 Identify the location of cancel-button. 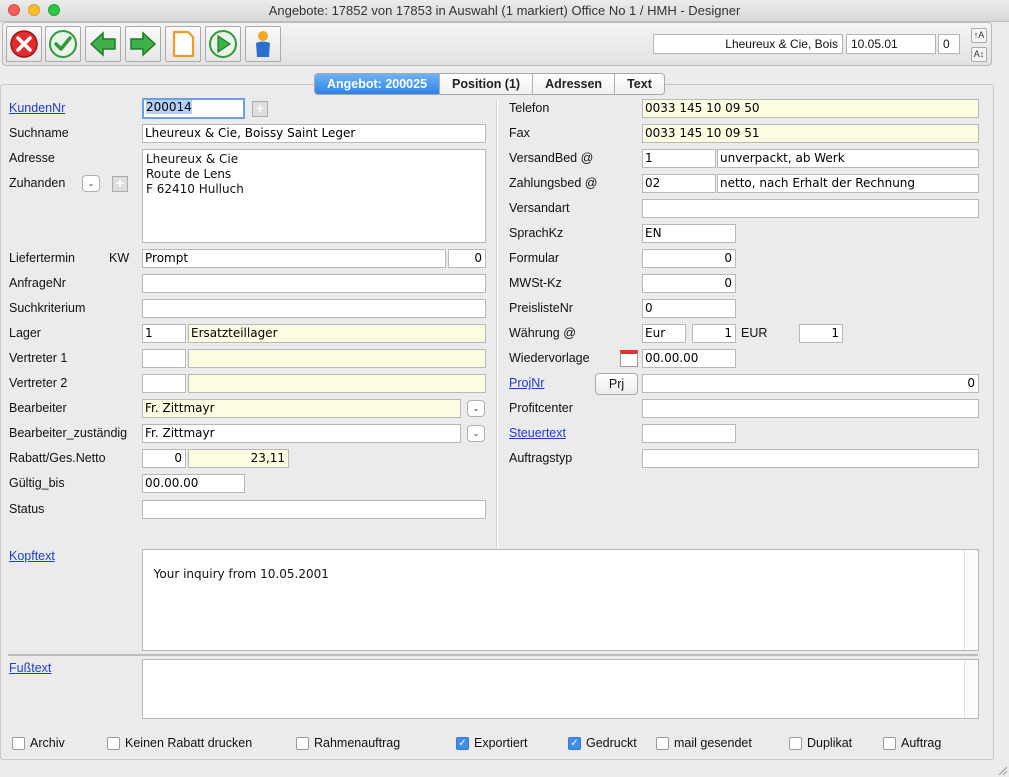
(24, 44).